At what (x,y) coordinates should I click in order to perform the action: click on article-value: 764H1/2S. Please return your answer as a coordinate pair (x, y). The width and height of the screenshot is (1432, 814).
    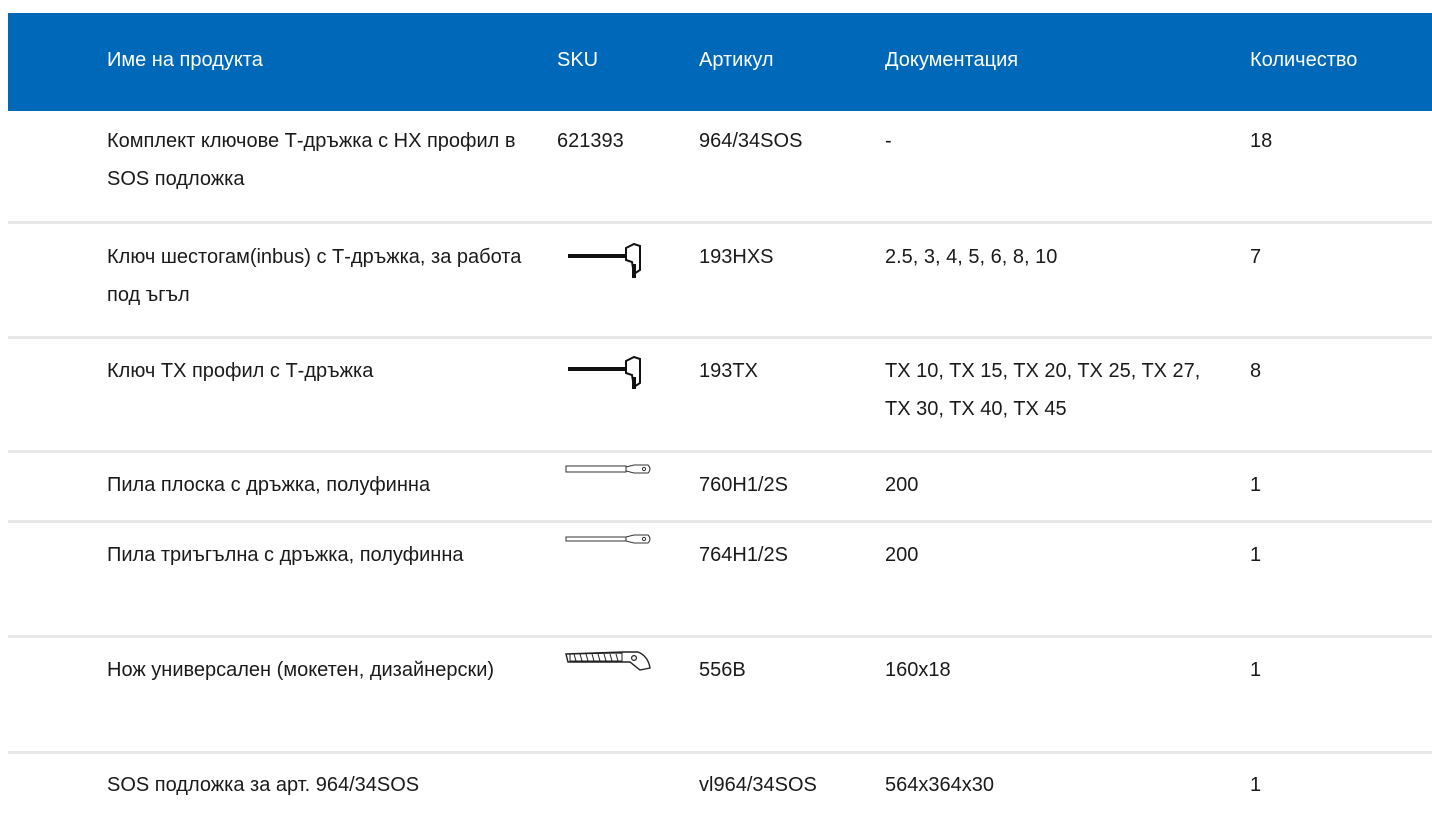
    Looking at the image, I should click on (743, 555).